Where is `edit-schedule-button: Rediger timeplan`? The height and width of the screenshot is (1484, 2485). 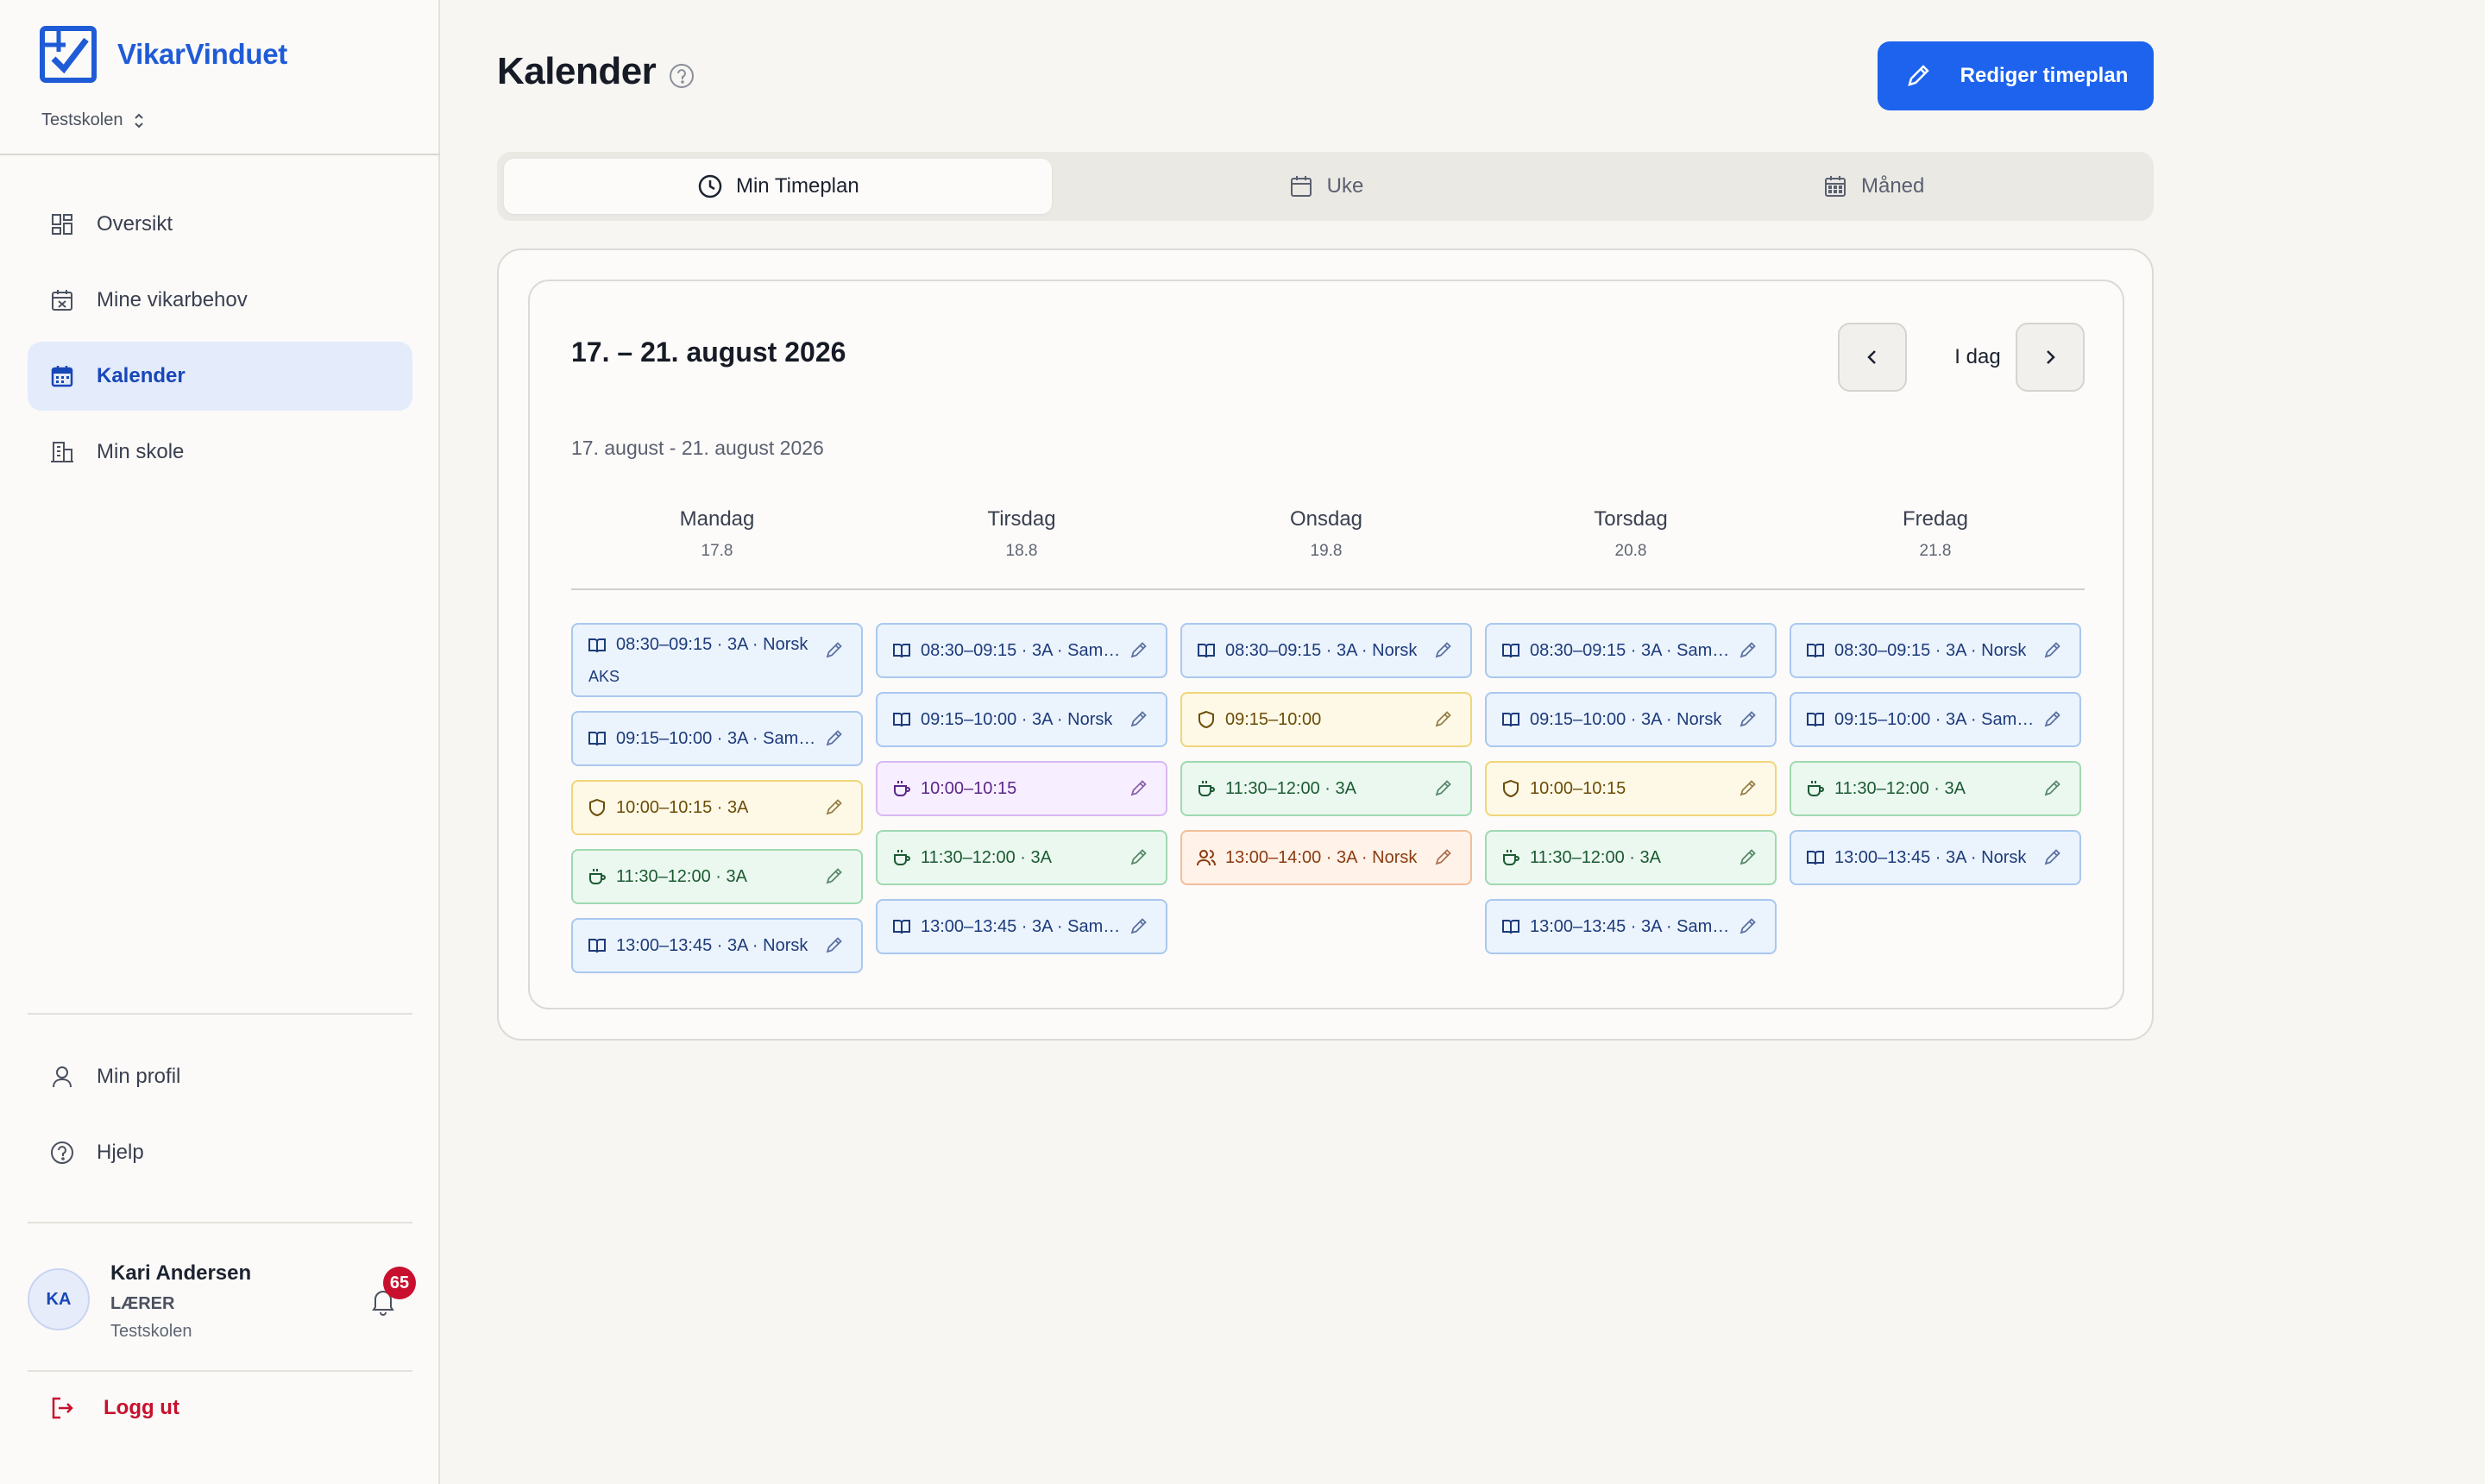
edit-schedule-button: Rediger timeplan is located at coordinates (2016, 75).